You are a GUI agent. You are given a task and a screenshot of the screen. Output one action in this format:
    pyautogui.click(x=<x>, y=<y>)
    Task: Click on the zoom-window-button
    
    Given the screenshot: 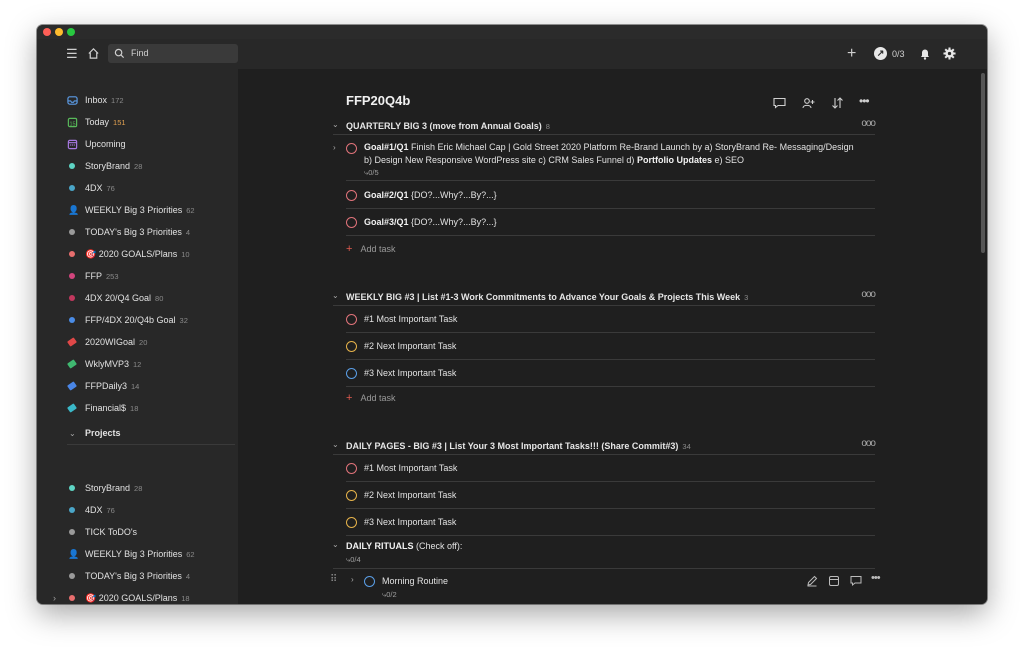 What is the action you would take?
    pyautogui.click(x=71, y=32)
    